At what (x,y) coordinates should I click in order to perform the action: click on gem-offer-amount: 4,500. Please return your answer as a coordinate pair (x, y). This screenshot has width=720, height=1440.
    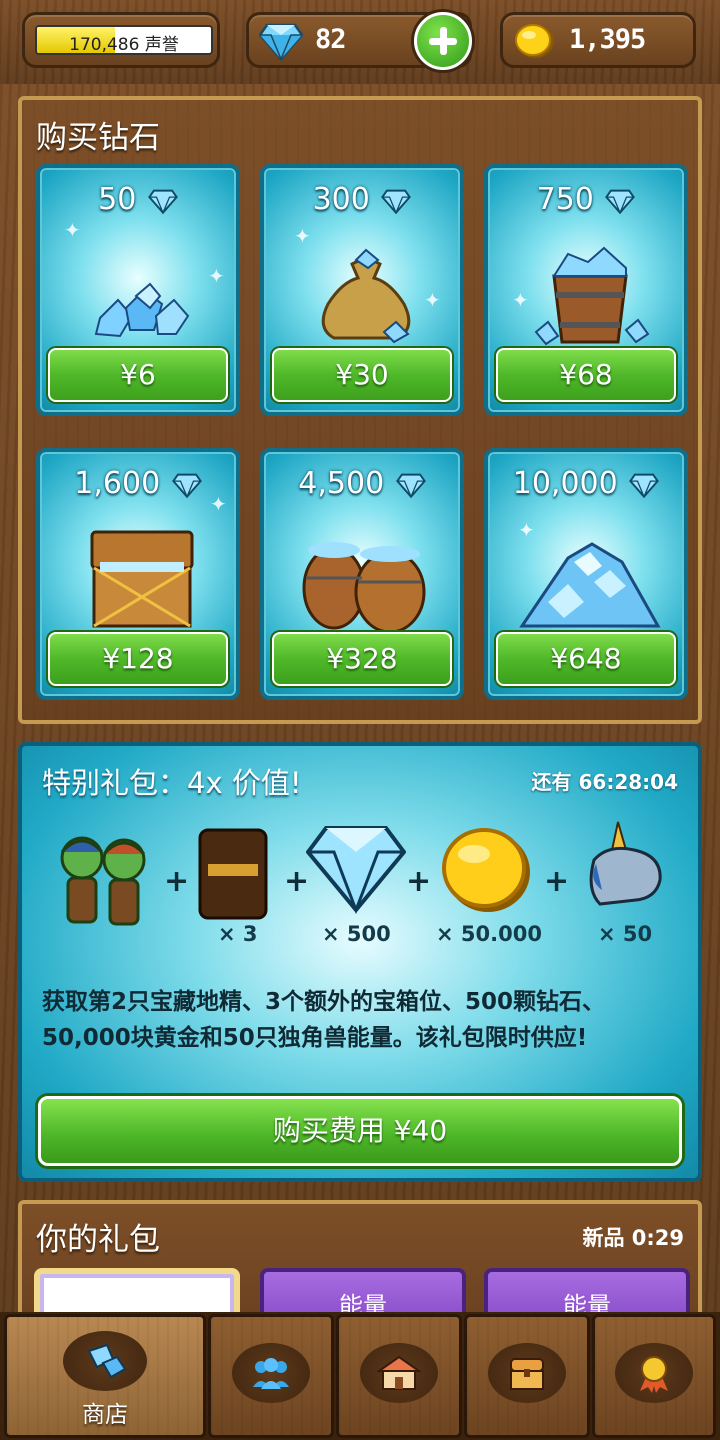
    Looking at the image, I should click on (362, 483).